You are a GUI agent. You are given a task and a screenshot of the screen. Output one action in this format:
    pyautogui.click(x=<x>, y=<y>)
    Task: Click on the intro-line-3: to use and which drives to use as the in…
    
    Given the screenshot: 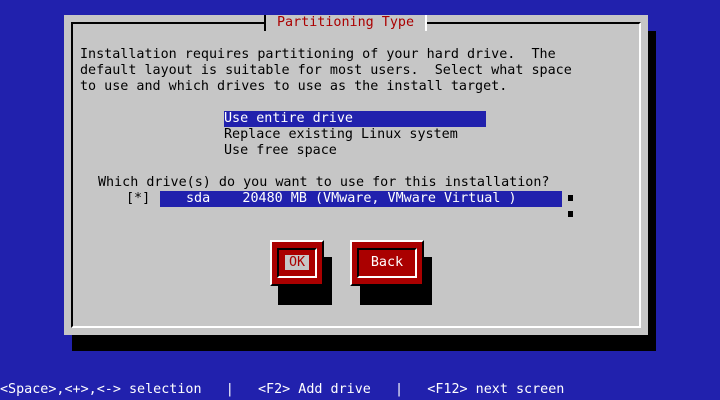 What is the action you would take?
    pyautogui.click(x=294, y=86)
    